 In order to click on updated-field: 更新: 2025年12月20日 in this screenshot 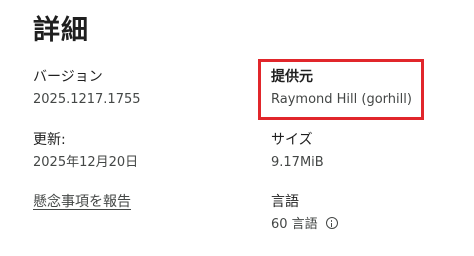, I will do `click(85, 151)`.